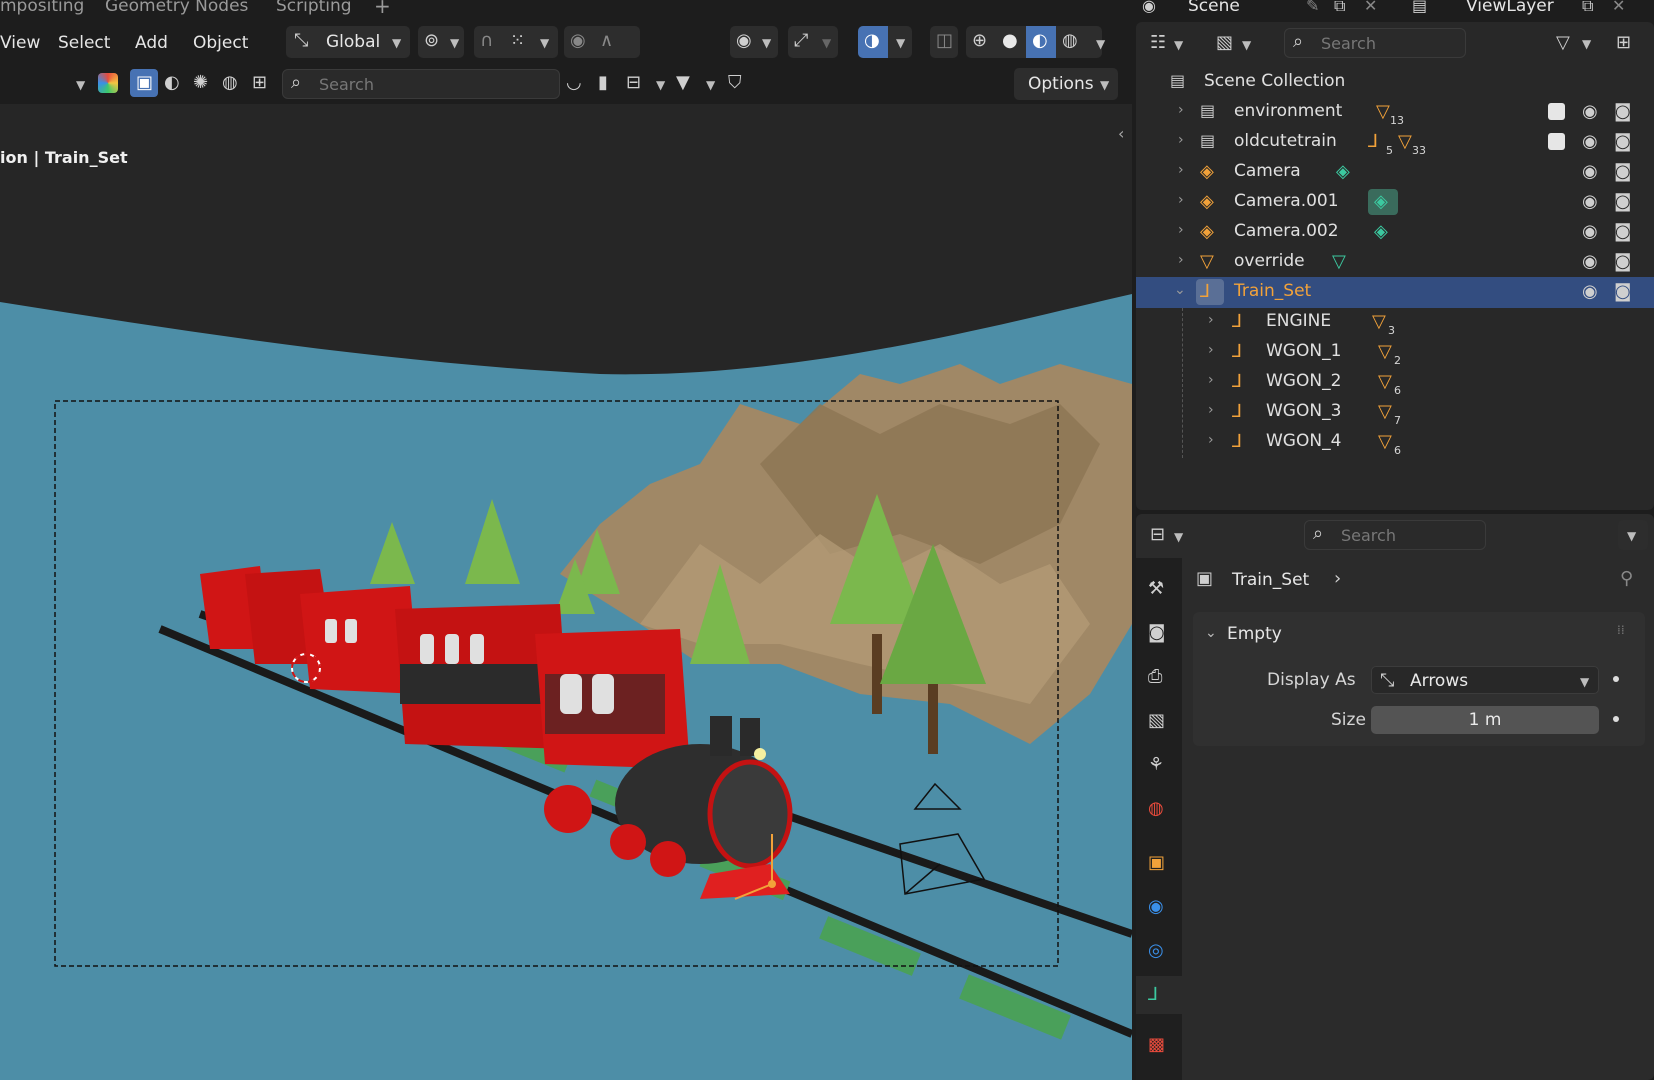  What do you see at coordinates (1395, 412) in the screenshot?
I see `outliner-row-wgon-3: › ⅃ WGON_3 ▽ 7` at bounding box center [1395, 412].